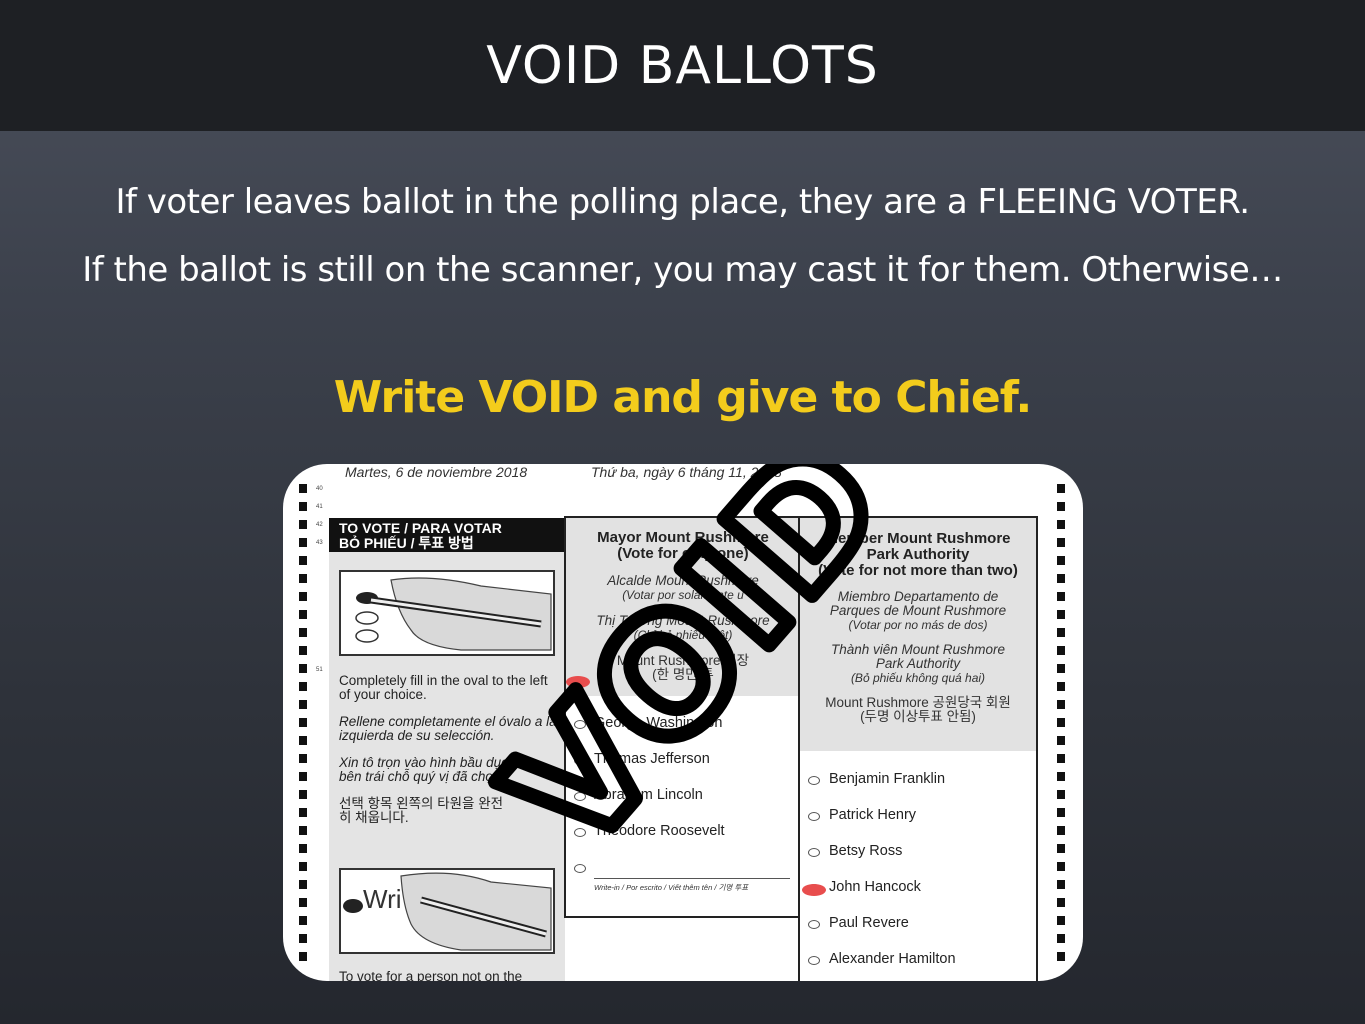  I want to click on void-handwriting: VOID, so click(696, 677).